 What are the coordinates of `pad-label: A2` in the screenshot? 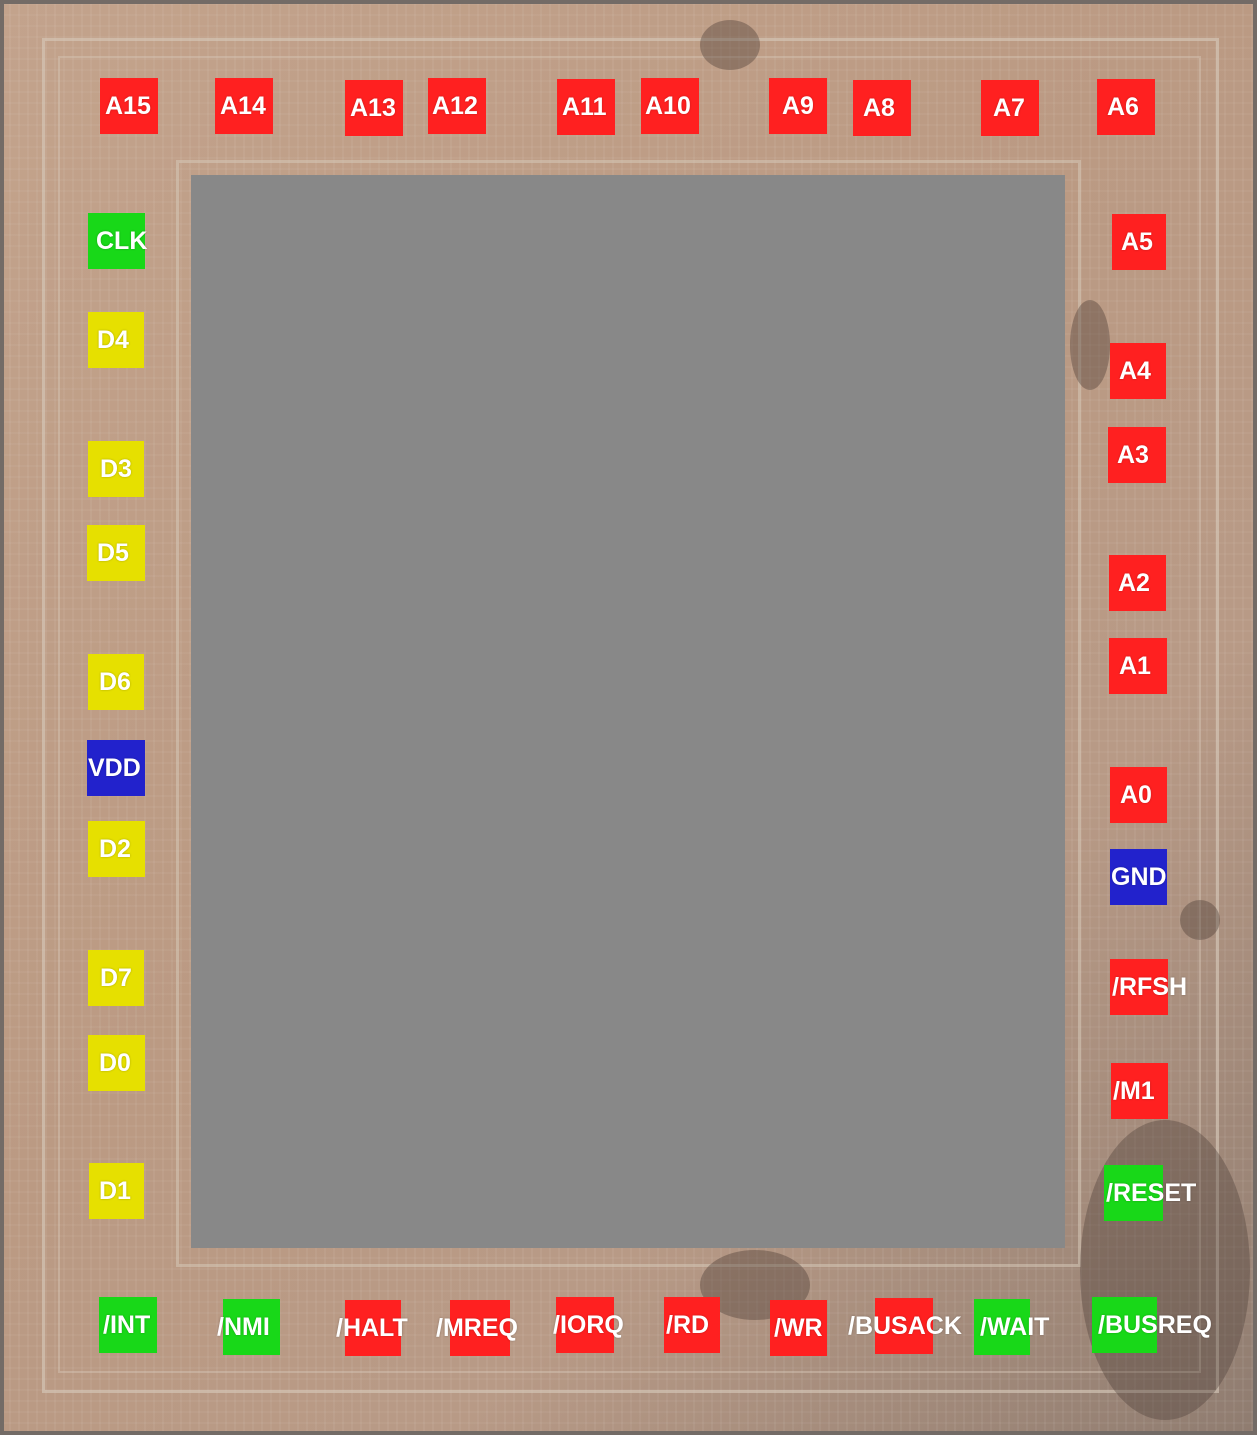 It's located at (1134, 582).